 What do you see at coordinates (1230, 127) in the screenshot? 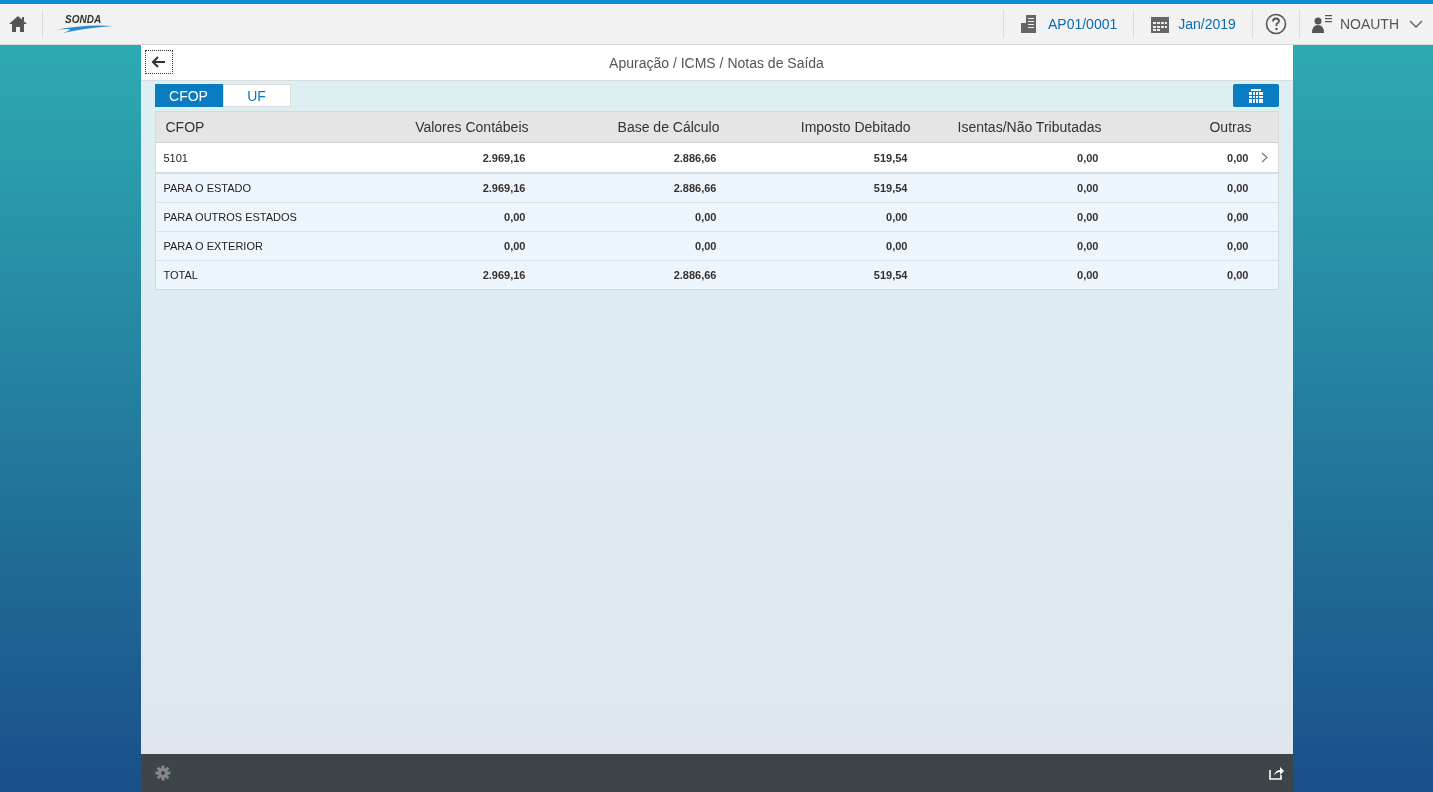
I see `column-header: Outras` at bounding box center [1230, 127].